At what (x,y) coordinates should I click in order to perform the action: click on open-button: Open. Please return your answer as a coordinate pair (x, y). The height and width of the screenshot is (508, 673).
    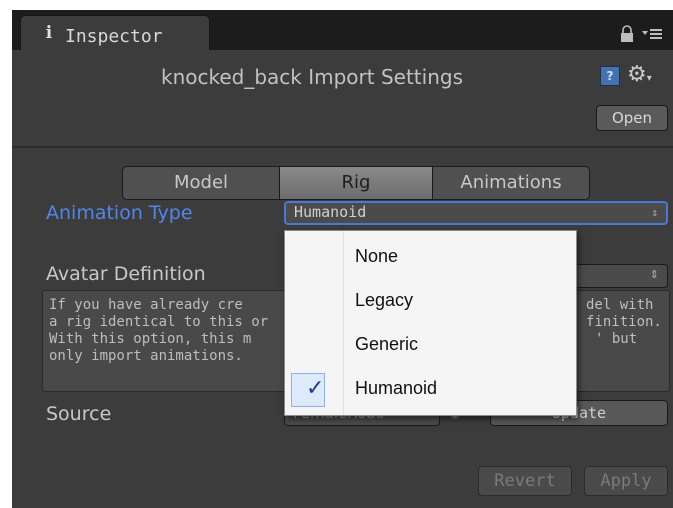
    Looking at the image, I should click on (632, 118).